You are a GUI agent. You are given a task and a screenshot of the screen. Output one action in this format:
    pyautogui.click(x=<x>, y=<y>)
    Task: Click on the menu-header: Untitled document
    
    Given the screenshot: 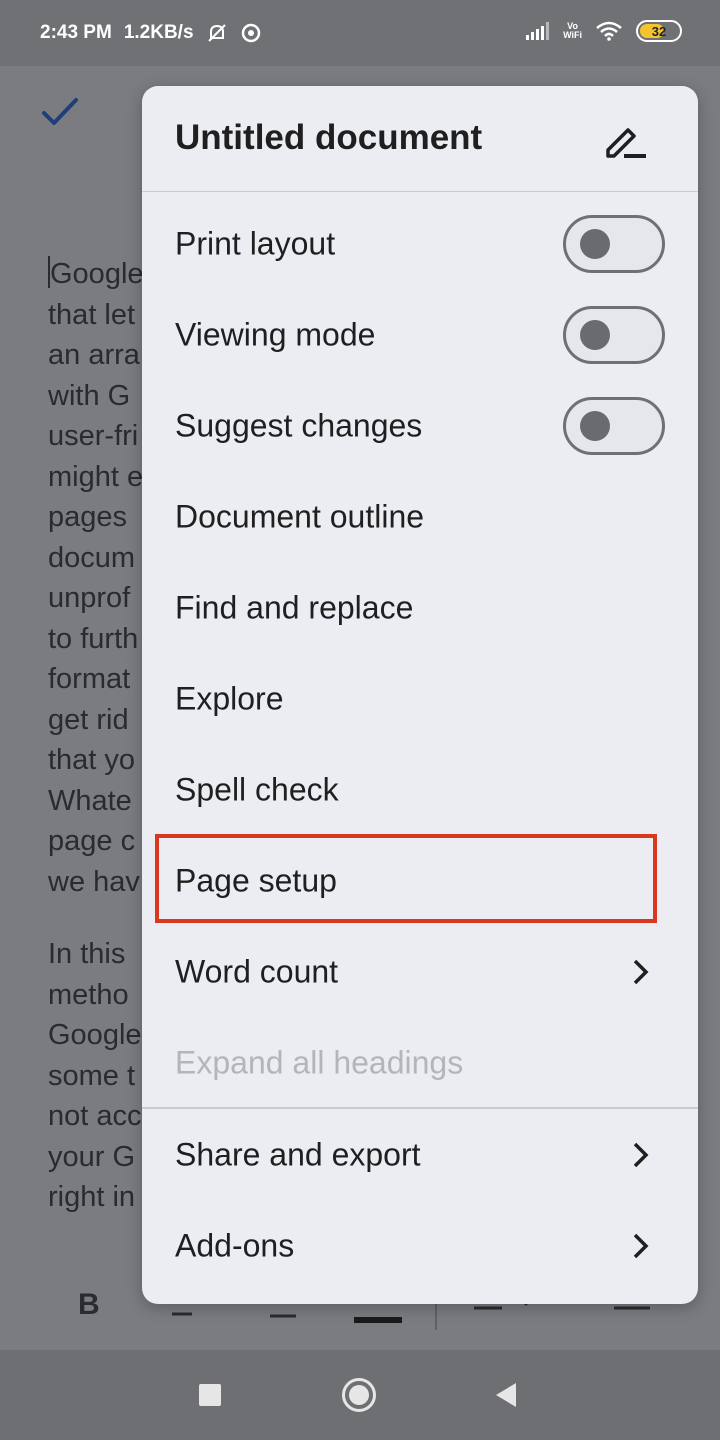 What is the action you would take?
    pyautogui.click(x=420, y=139)
    